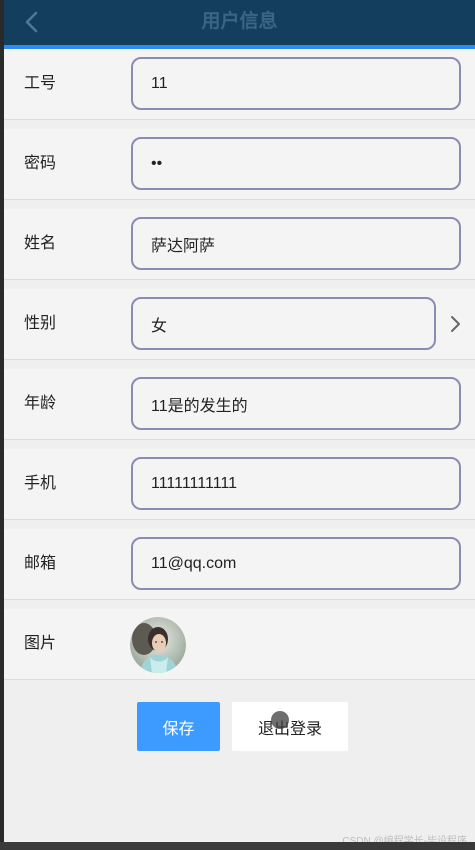 This screenshot has width=475, height=850. Describe the element at coordinates (40, 323) in the screenshot. I see `gender-label: 性别` at that location.